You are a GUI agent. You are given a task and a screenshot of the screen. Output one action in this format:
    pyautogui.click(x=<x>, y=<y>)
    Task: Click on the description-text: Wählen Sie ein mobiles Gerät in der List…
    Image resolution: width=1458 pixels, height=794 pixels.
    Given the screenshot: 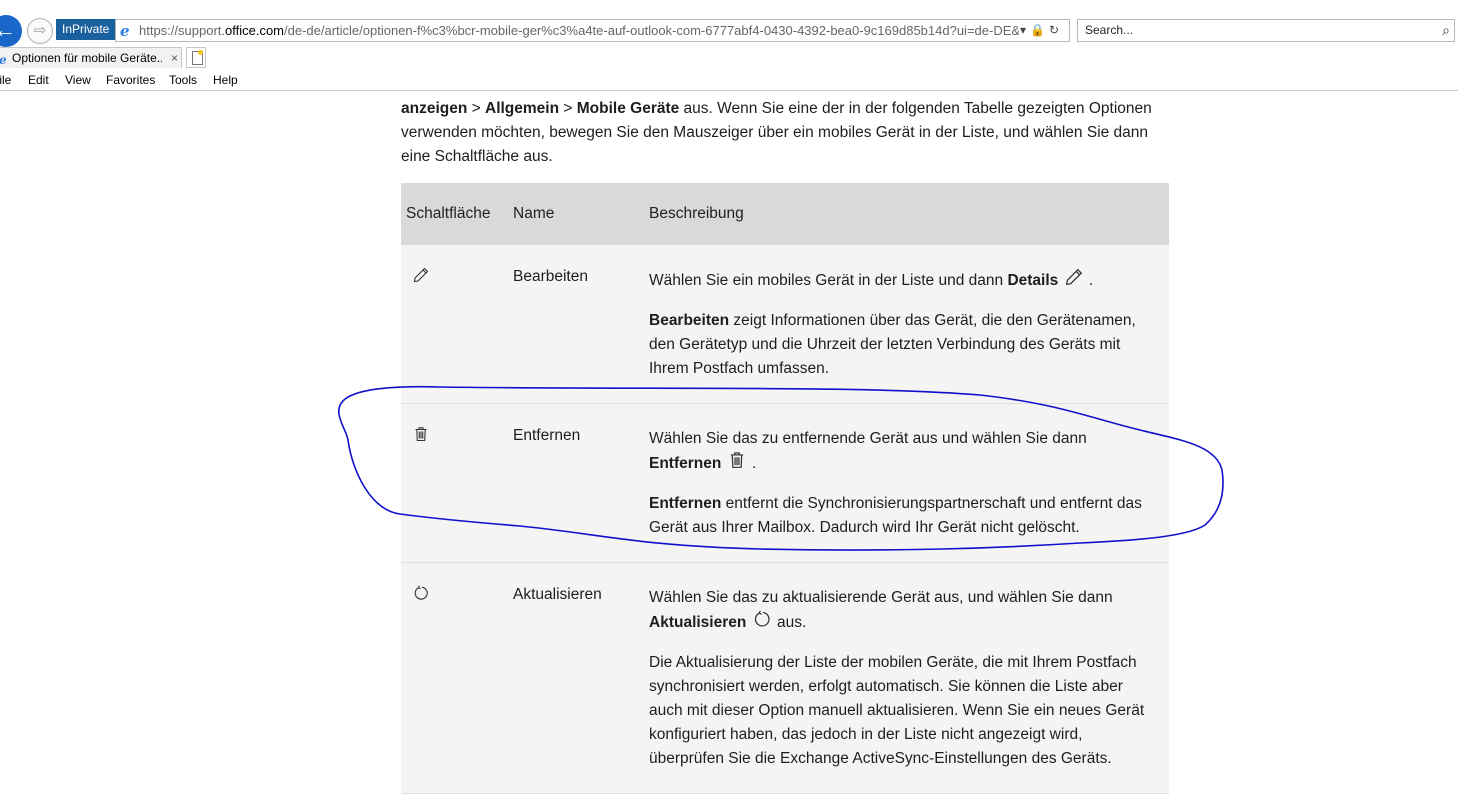 What is the action you would take?
    pyautogui.click(x=828, y=280)
    